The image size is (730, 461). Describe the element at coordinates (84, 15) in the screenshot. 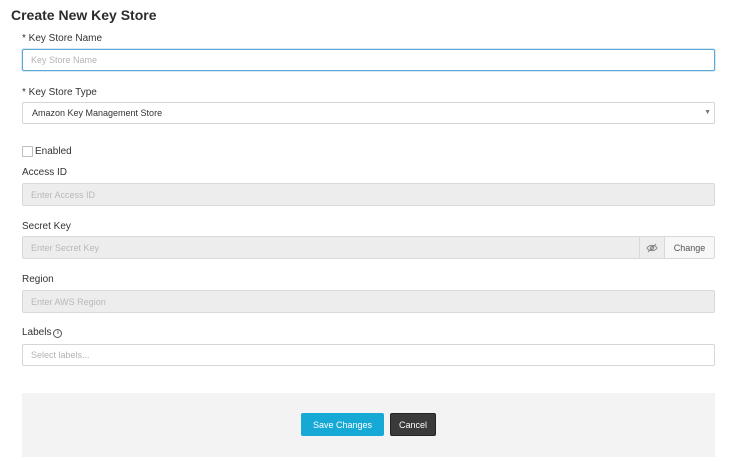

I see `page-title: Create New Key Store` at that location.